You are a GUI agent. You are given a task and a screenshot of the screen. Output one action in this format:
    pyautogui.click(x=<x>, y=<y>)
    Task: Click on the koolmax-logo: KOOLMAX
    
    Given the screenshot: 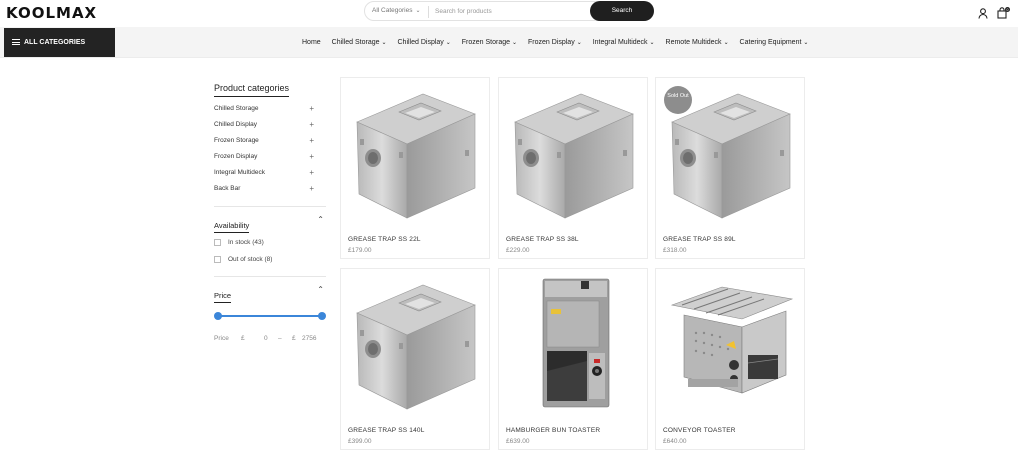 What is the action you would take?
    pyautogui.click(x=51, y=13)
    